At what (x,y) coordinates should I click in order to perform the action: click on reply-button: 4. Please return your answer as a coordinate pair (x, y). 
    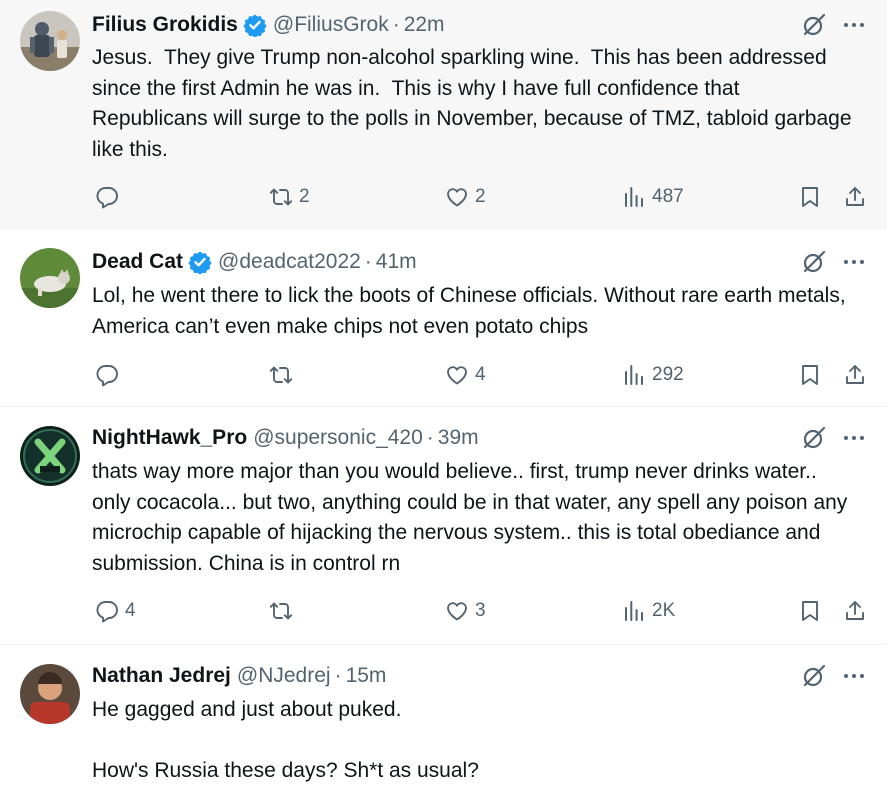
    Looking at the image, I should click on (115, 611).